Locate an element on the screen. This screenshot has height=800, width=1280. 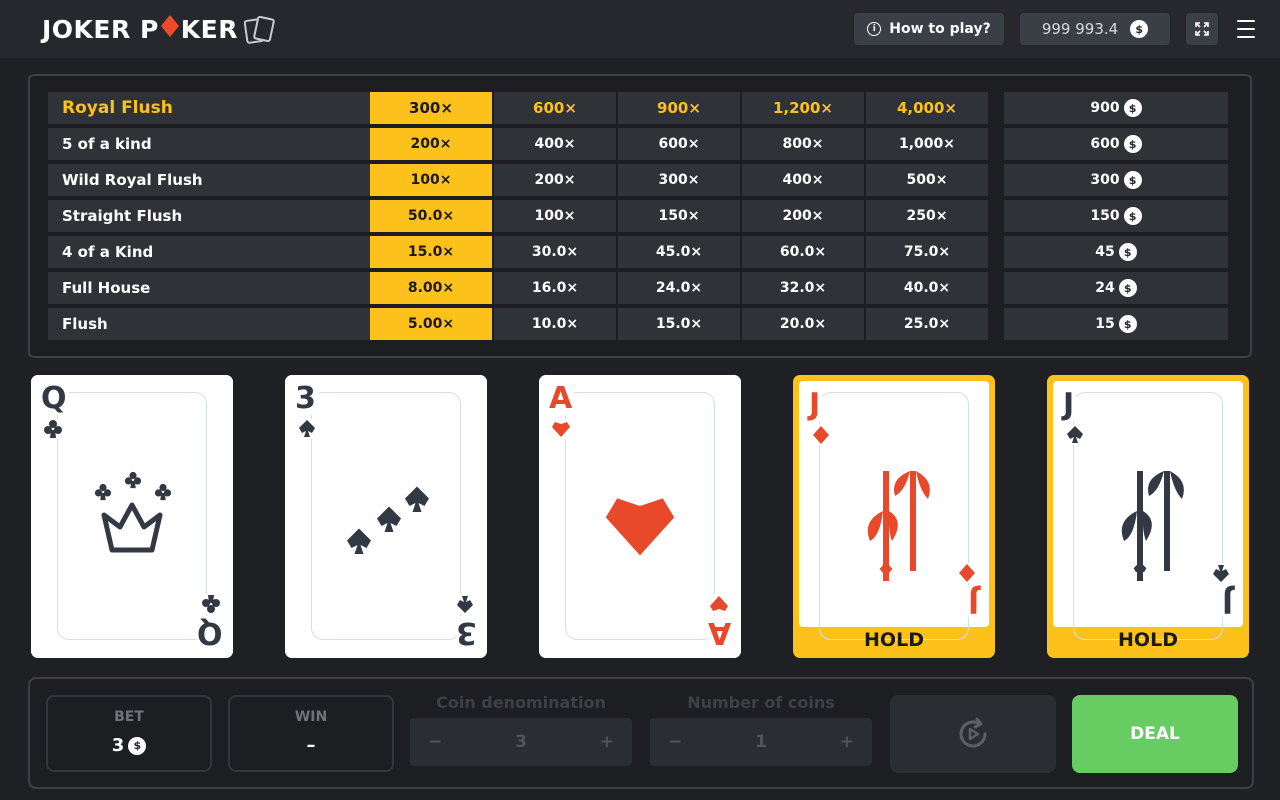
payout-cell: 250× is located at coordinates (927, 216).